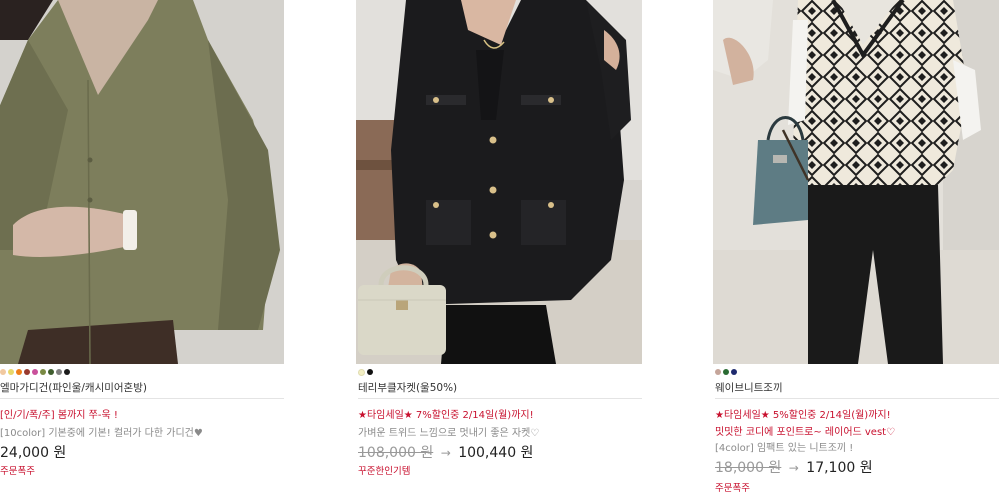 The width and height of the screenshot is (1000, 504). What do you see at coordinates (59, 415) in the screenshot?
I see `promo-text: [인/기/폭/주] 봄까지 쭈-욱 !` at bounding box center [59, 415].